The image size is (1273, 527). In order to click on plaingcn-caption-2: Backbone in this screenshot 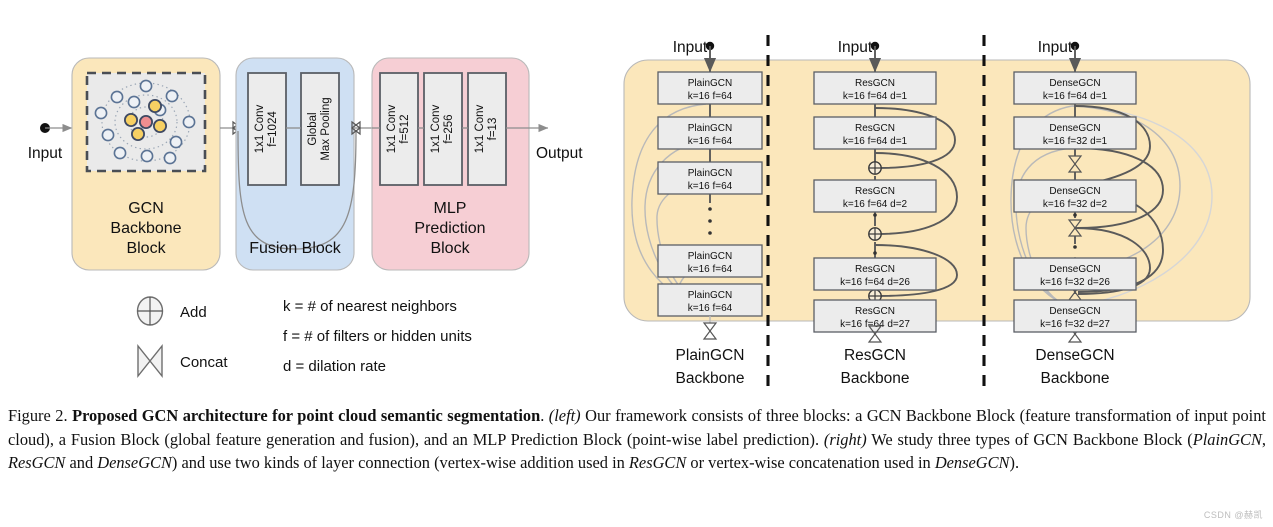, I will do `click(710, 378)`.